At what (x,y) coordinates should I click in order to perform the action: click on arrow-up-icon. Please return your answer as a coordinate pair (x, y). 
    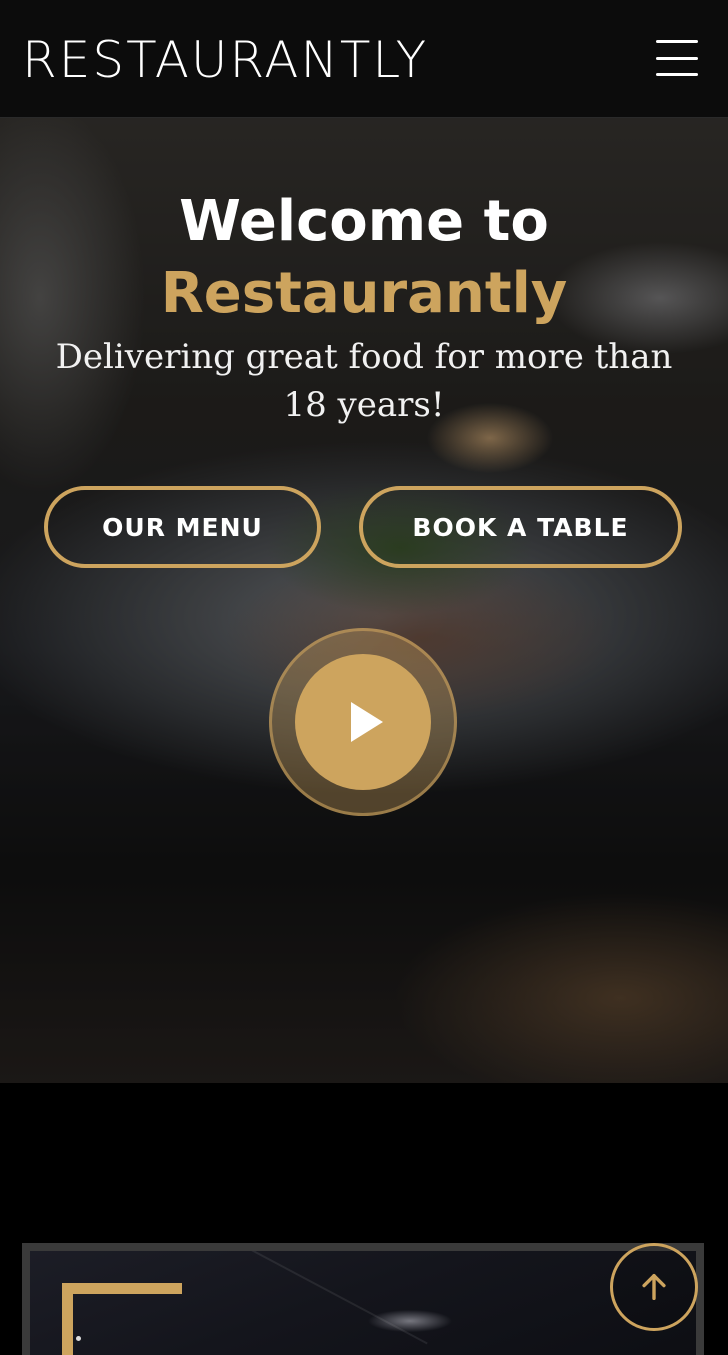
    Looking at the image, I should click on (654, 1287).